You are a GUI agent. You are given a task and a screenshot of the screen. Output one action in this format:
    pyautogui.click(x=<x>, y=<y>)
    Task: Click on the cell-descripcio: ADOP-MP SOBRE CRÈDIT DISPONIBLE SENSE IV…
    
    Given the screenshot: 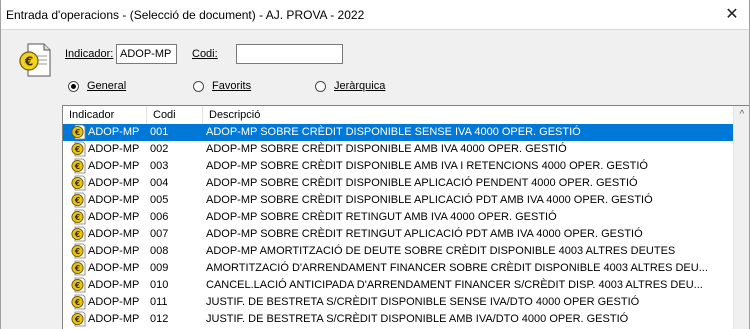 What is the action you would take?
    pyautogui.click(x=393, y=132)
    